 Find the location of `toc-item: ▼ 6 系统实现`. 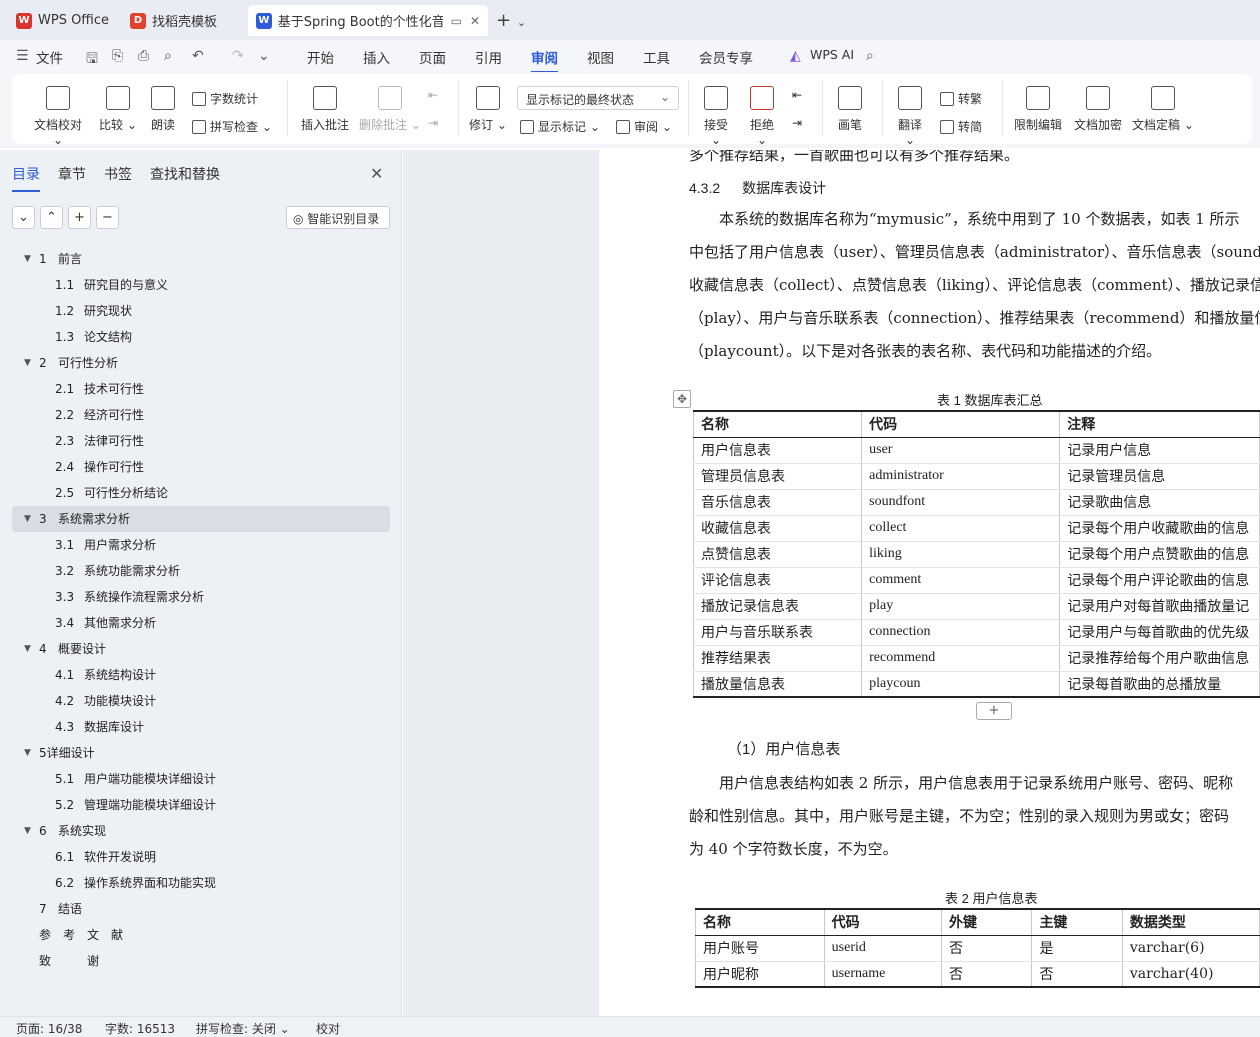

toc-item: ▼ 6 系统实现 is located at coordinates (201, 831).